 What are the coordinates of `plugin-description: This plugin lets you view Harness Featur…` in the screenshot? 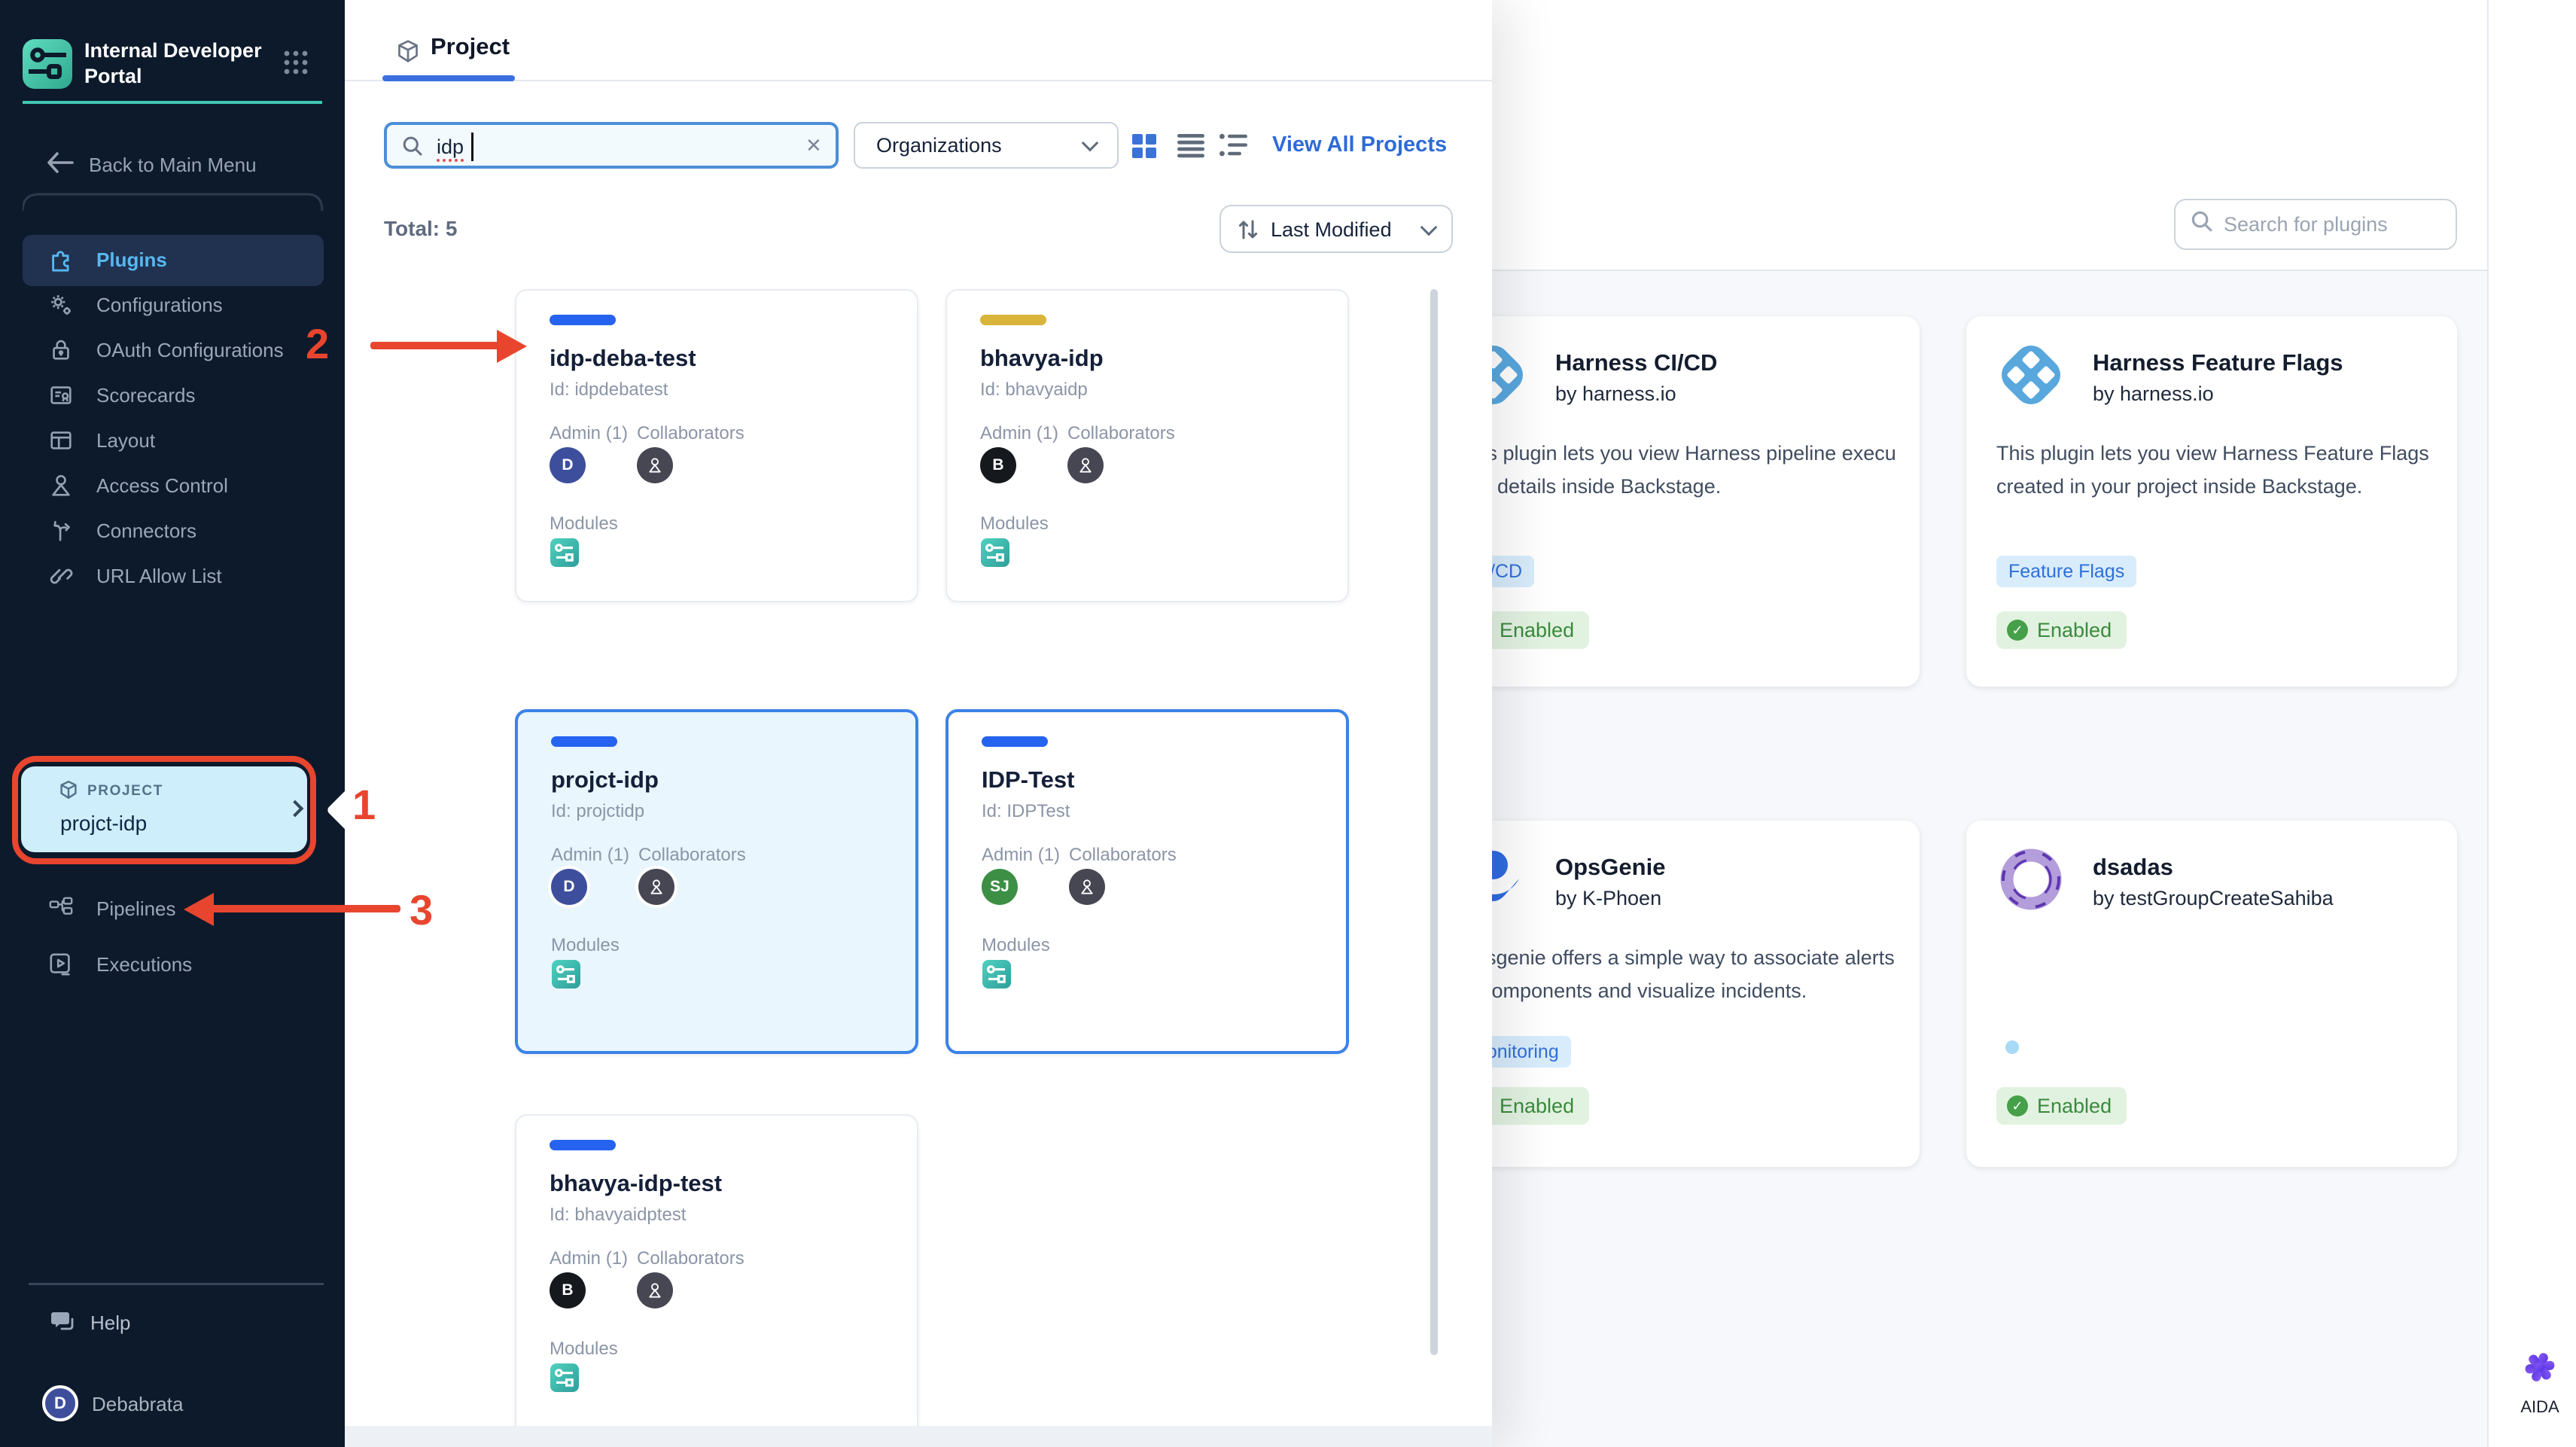 It's located at (2212, 470).